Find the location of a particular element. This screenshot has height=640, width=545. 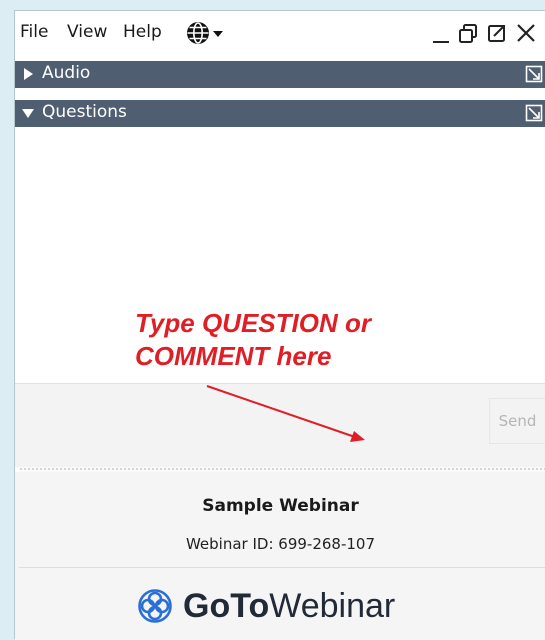

section-header-audio: Audio is located at coordinates (280, 74).